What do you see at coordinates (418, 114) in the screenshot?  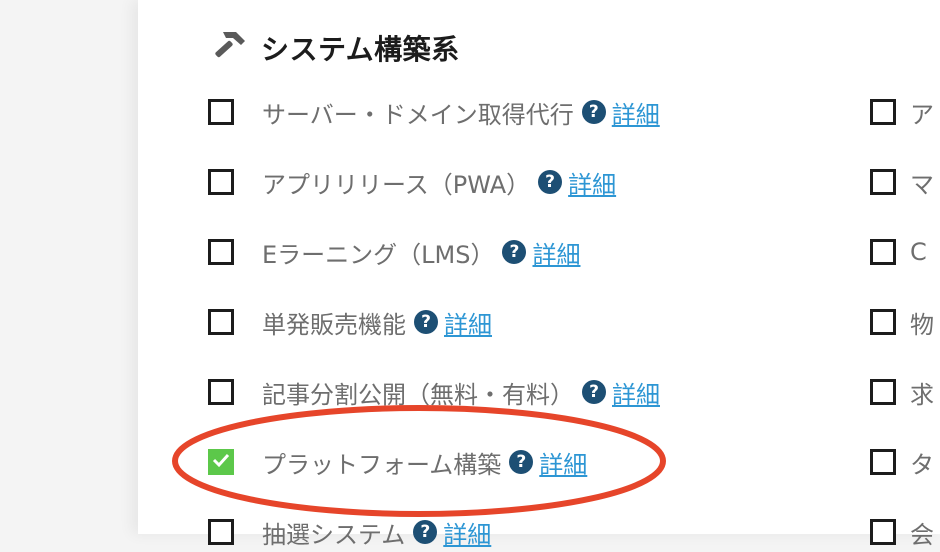 I see `option-label: サーバー・ドメイン取得代行` at bounding box center [418, 114].